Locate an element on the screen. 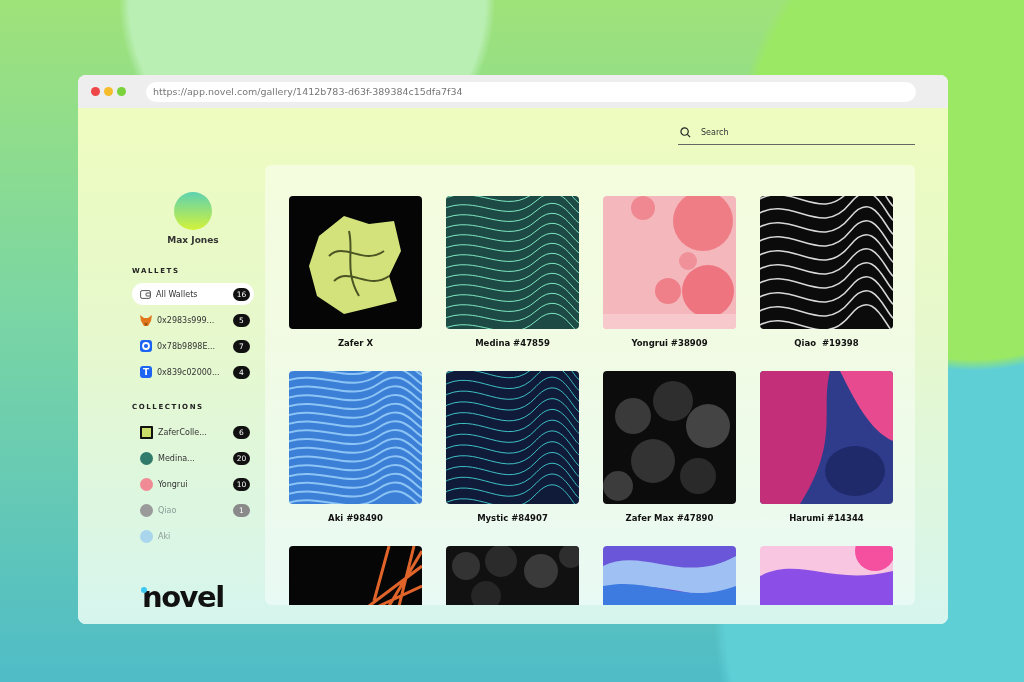 This screenshot has height=682, width=1024. artwork-title: Yongrui #38909 is located at coordinates (669, 343).